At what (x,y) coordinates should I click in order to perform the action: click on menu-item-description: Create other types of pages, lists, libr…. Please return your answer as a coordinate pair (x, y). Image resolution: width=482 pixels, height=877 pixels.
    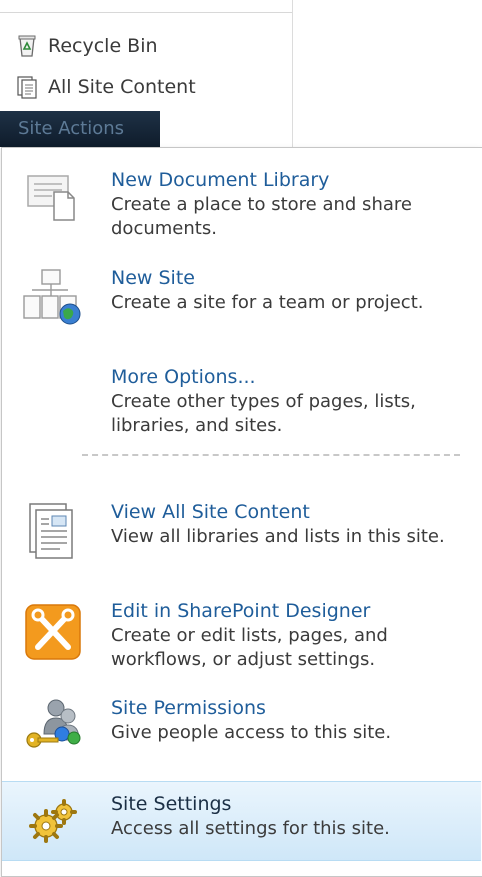
    Looking at the image, I should click on (263, 413).